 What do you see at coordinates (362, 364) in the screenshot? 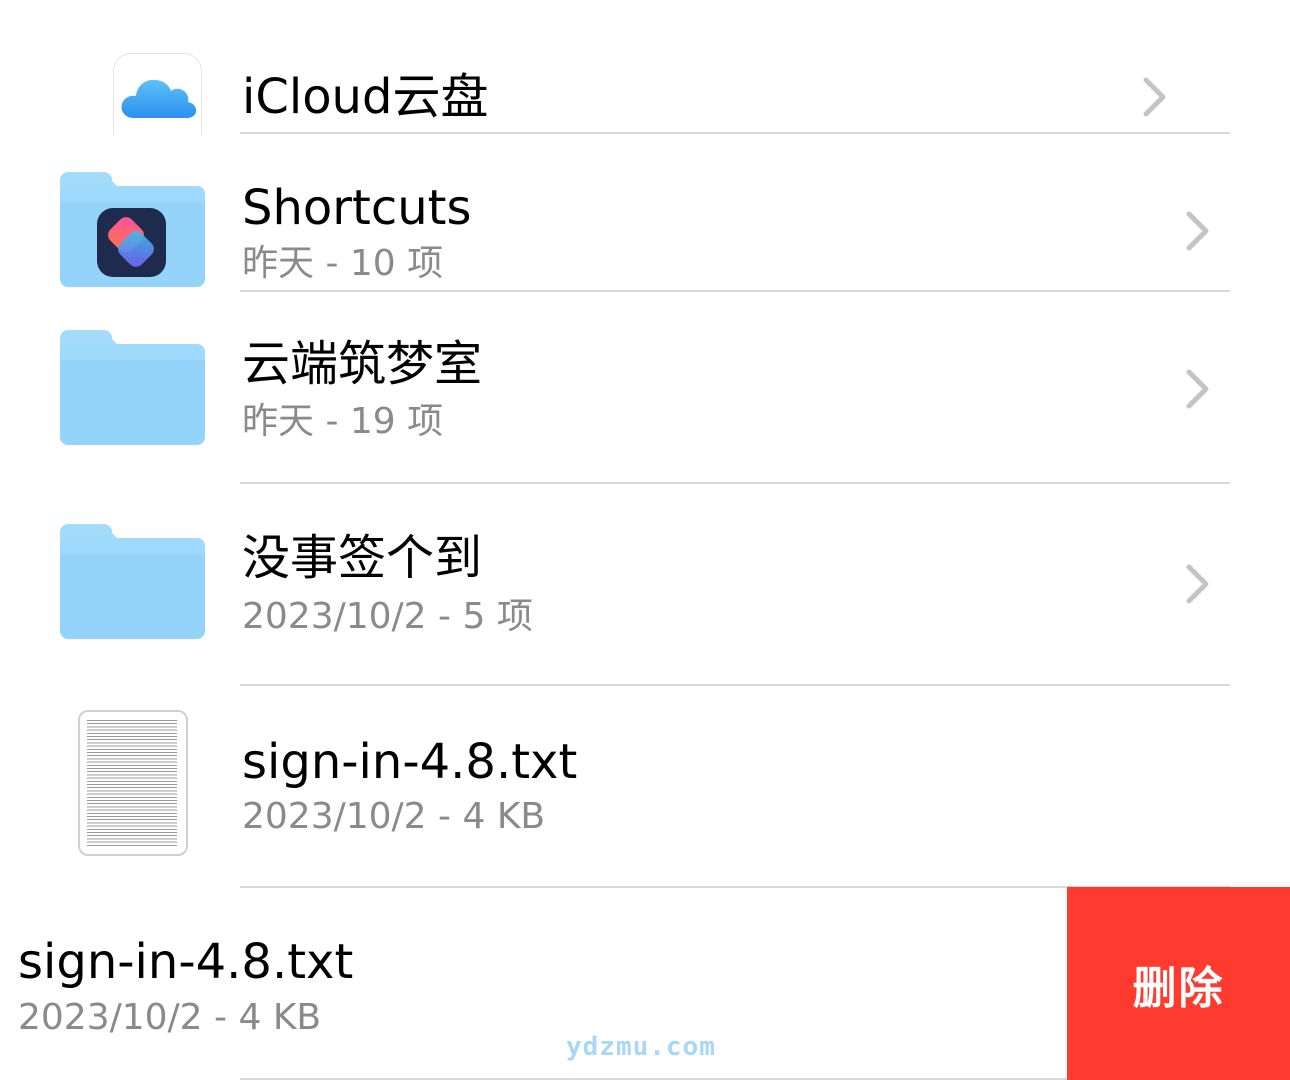
I see `item-title: 云端筑梦室` at bounding box center [362, 364].